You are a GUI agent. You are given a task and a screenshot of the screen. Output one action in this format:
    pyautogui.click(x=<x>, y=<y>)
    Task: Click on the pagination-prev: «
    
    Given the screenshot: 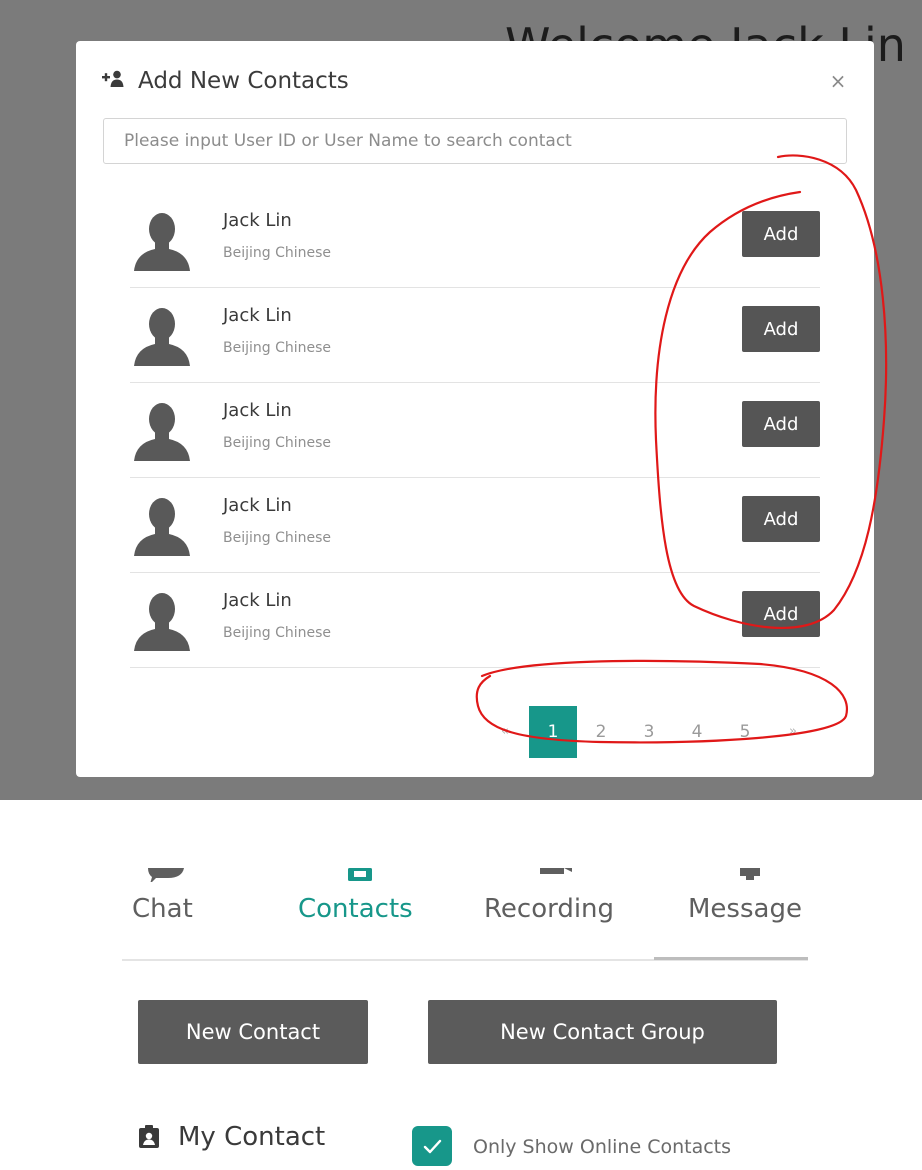 What is the action you would take?
    pyautogui.click(x=505, y=732)
    